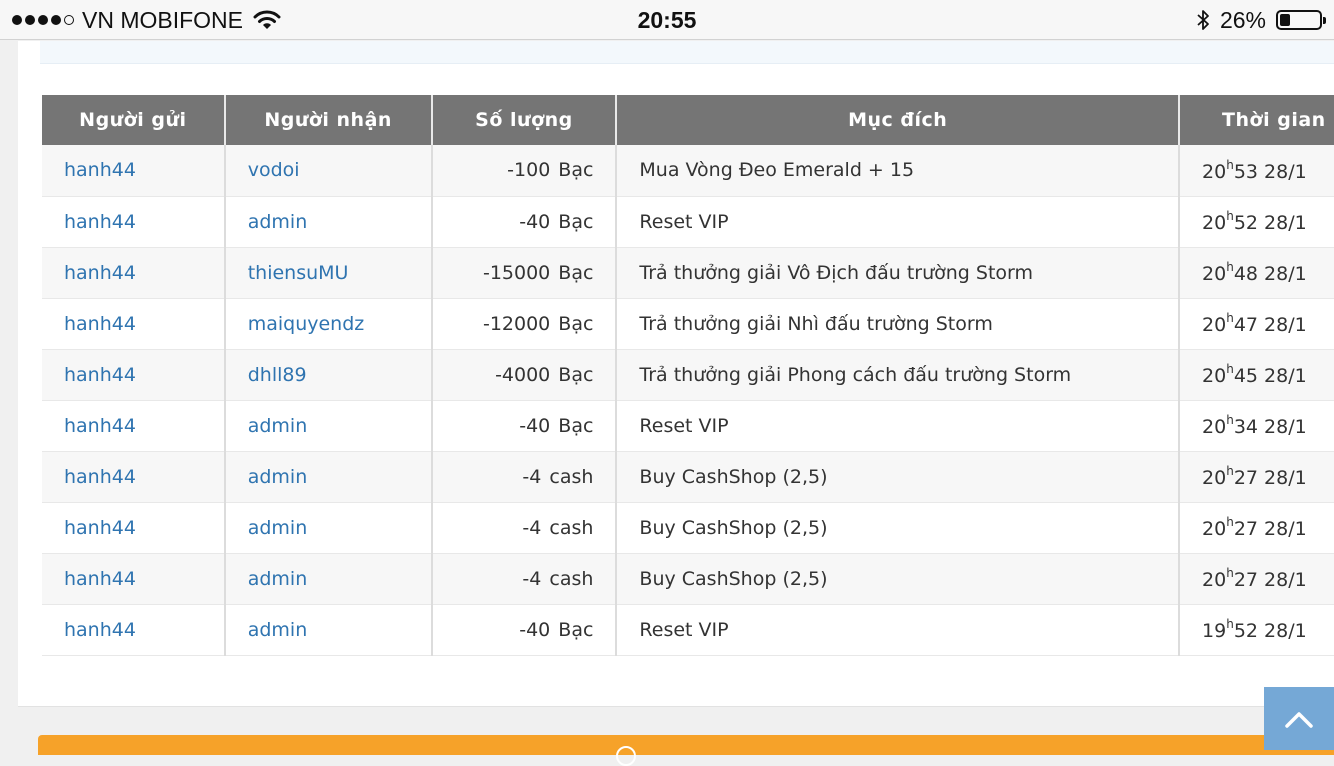 The image size is (1334, 766). Describe the element at coordinates (898, 120) in the screenshot. I see `column-header-purpose: Mục đích` at that location.